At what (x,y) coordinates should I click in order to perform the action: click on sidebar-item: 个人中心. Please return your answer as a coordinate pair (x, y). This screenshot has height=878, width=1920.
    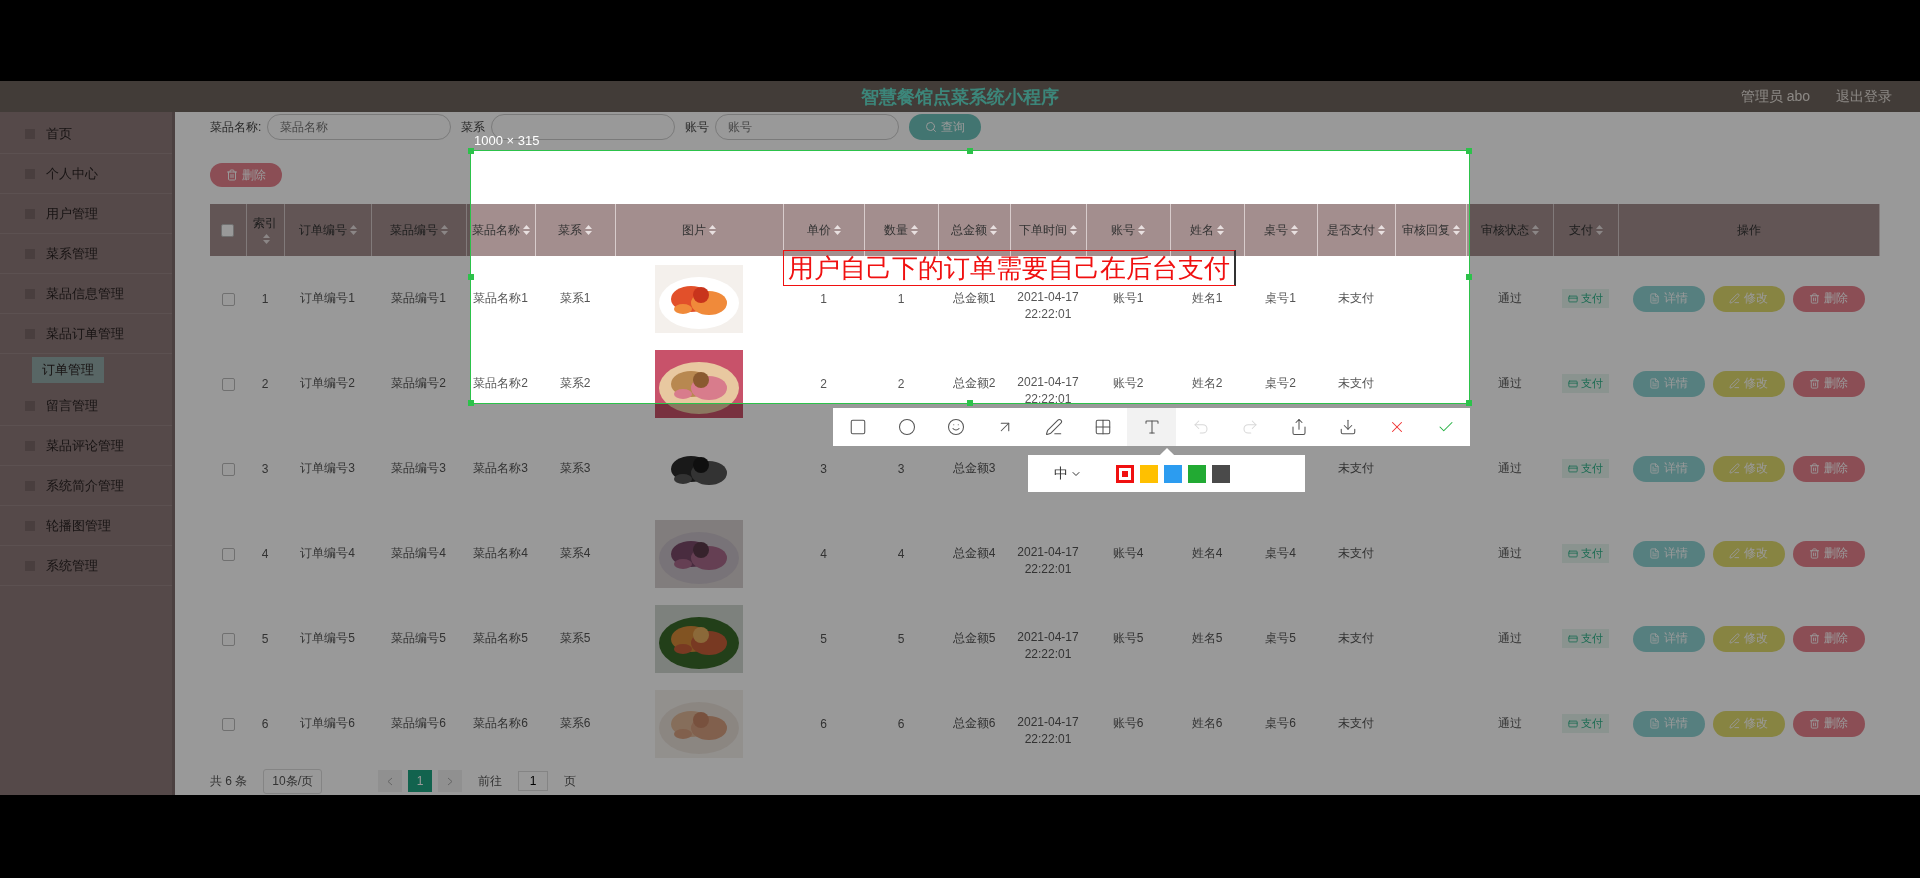
    Looking at the image, I should click on (86, 174).